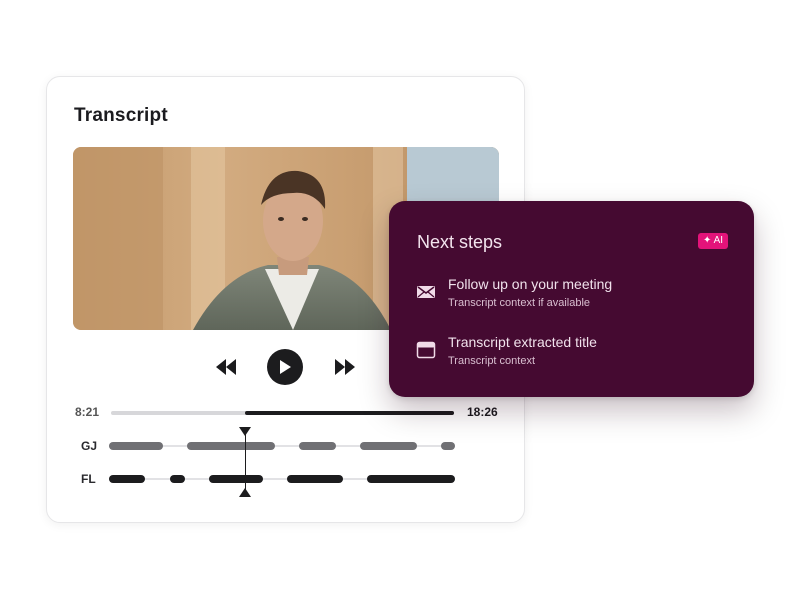 The height and width of the screenshot is (600, 800). I want to click on playhead-bottom-marker, so click(245, 492).